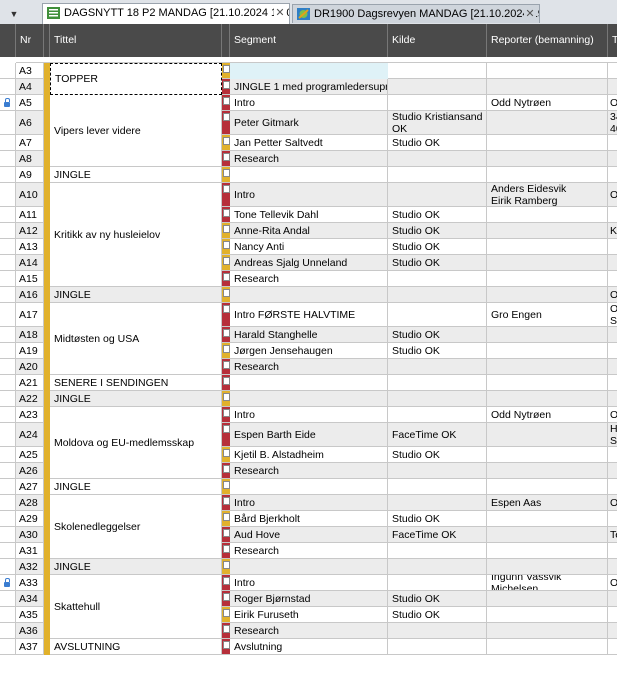 The height and width of the screenshot is (680, 617). I want to click on header-reporter: Reporter (bemanning), so click(547, 40).